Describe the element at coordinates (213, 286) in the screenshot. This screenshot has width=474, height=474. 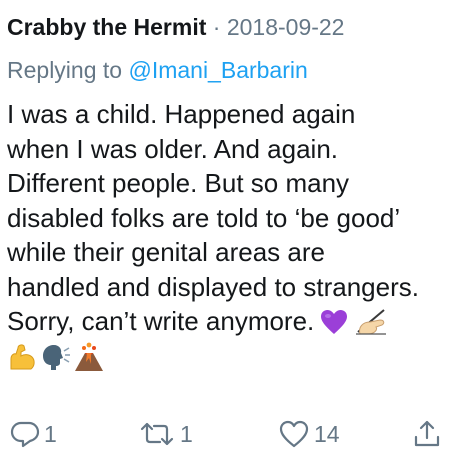
I see `tweet-text-line: handled and displayed to strangers.` at that location.